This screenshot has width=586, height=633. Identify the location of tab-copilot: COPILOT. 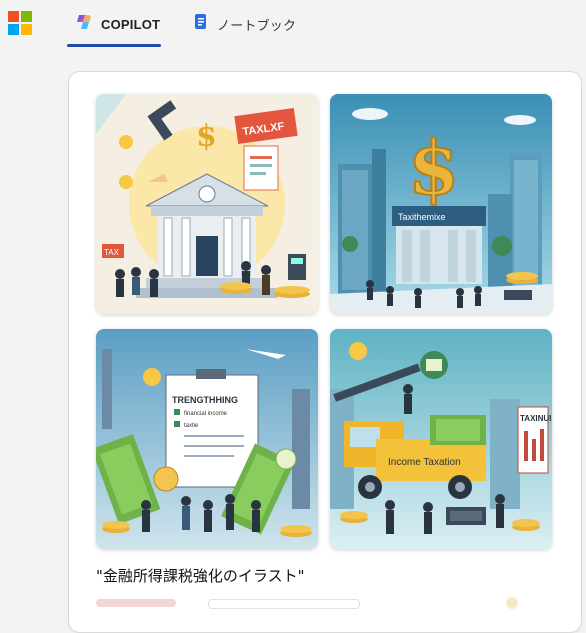
(117, 24).